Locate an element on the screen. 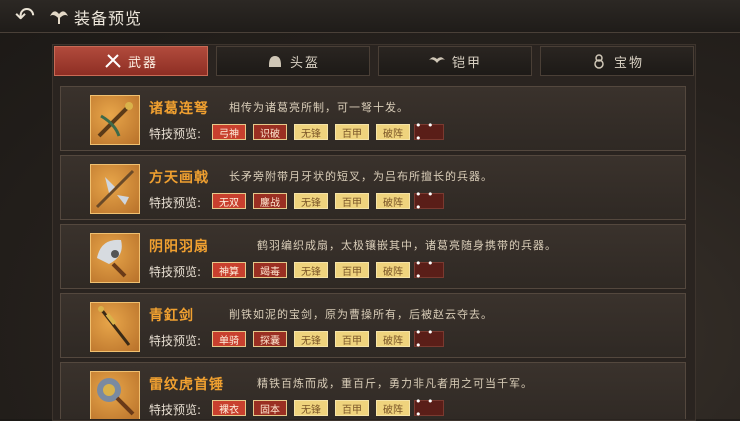 Image resolution: width=740 pixels, height=421 pixels. tab-label: 铠甲 is located at coordinates (466, 63).